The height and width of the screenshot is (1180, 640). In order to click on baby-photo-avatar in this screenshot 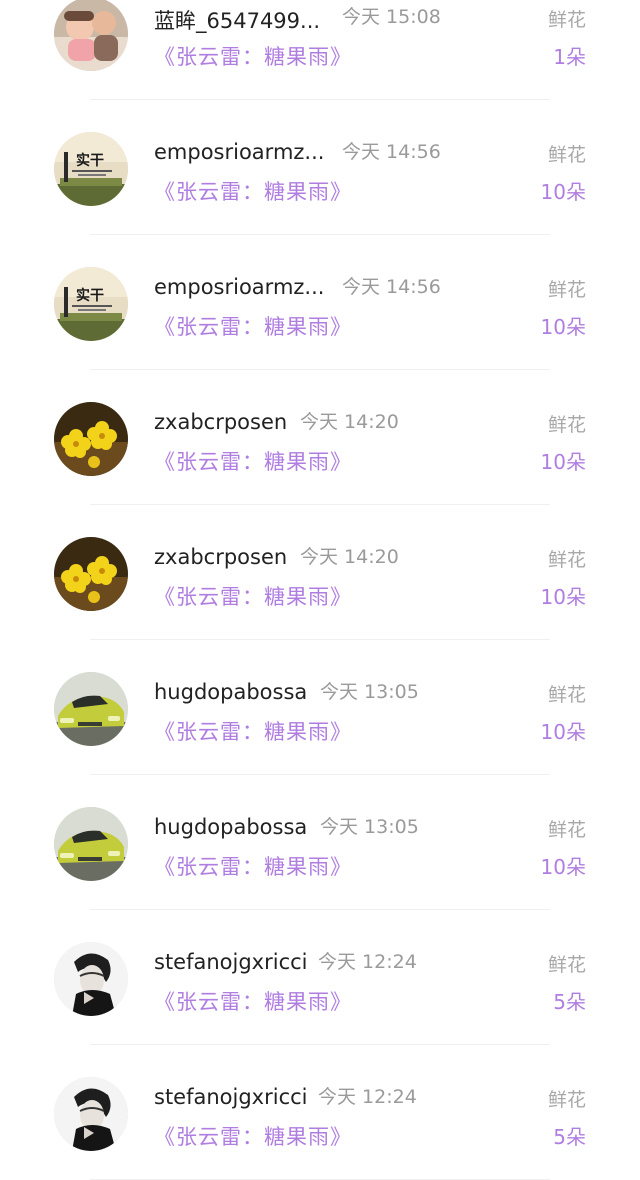, I will do `click(91, 35)`.